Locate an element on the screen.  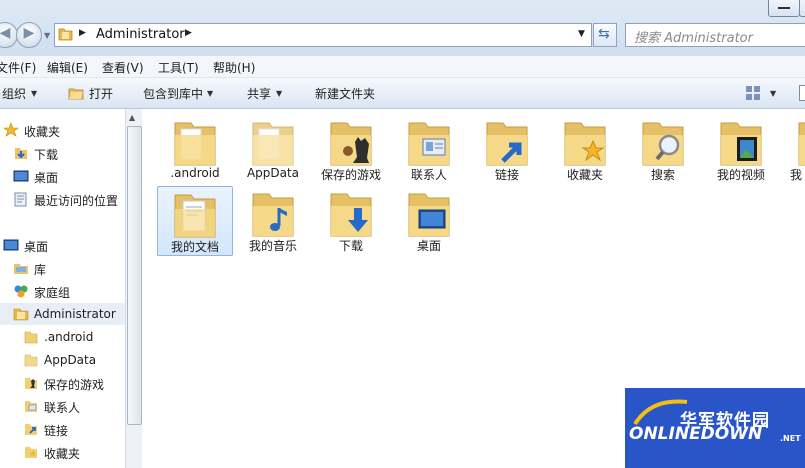
nav-contacts: 联系人 is located at coordinates (62, 406).